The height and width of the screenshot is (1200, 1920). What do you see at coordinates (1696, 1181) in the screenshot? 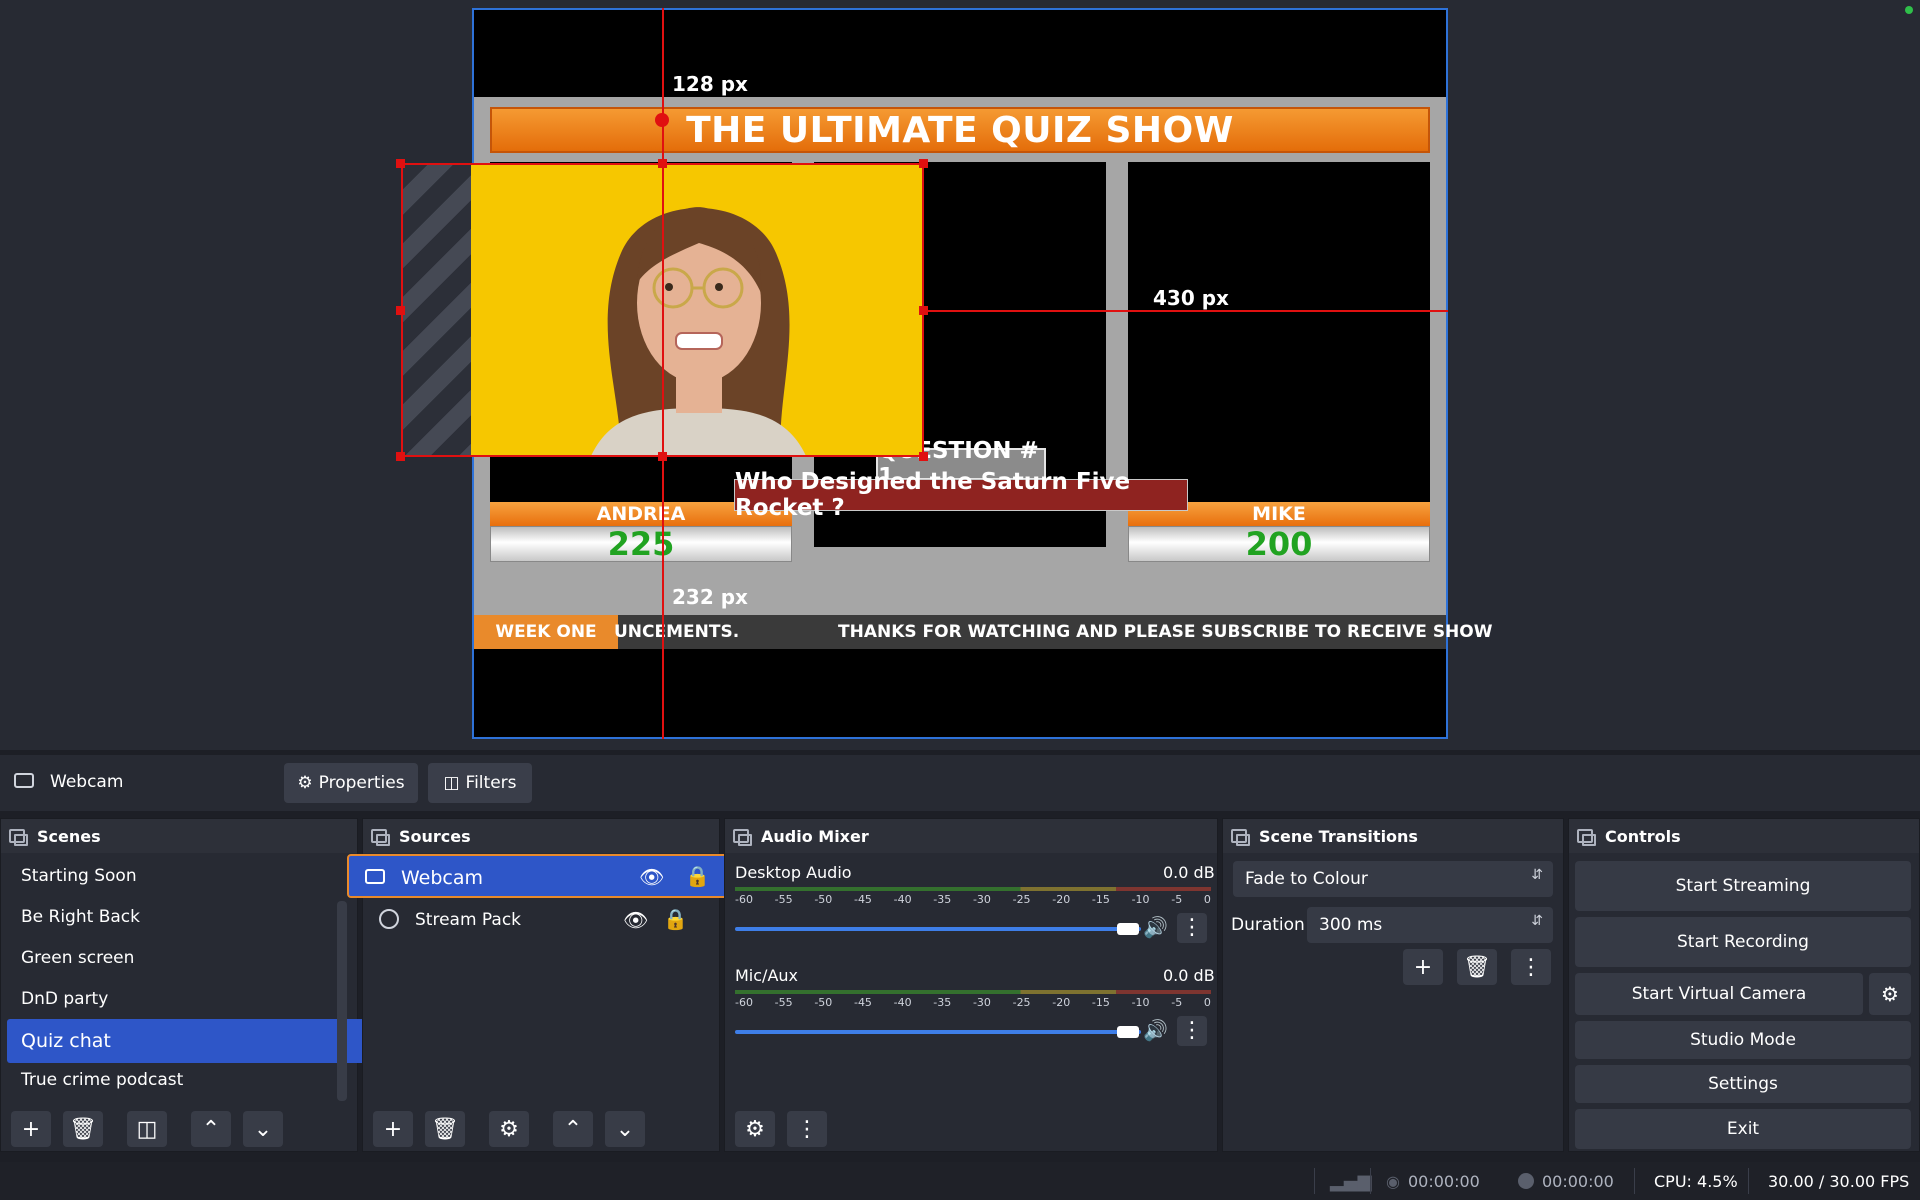
I see `cpu-usage: CPU: 4.5%` at bounding box center [1696, 1181].